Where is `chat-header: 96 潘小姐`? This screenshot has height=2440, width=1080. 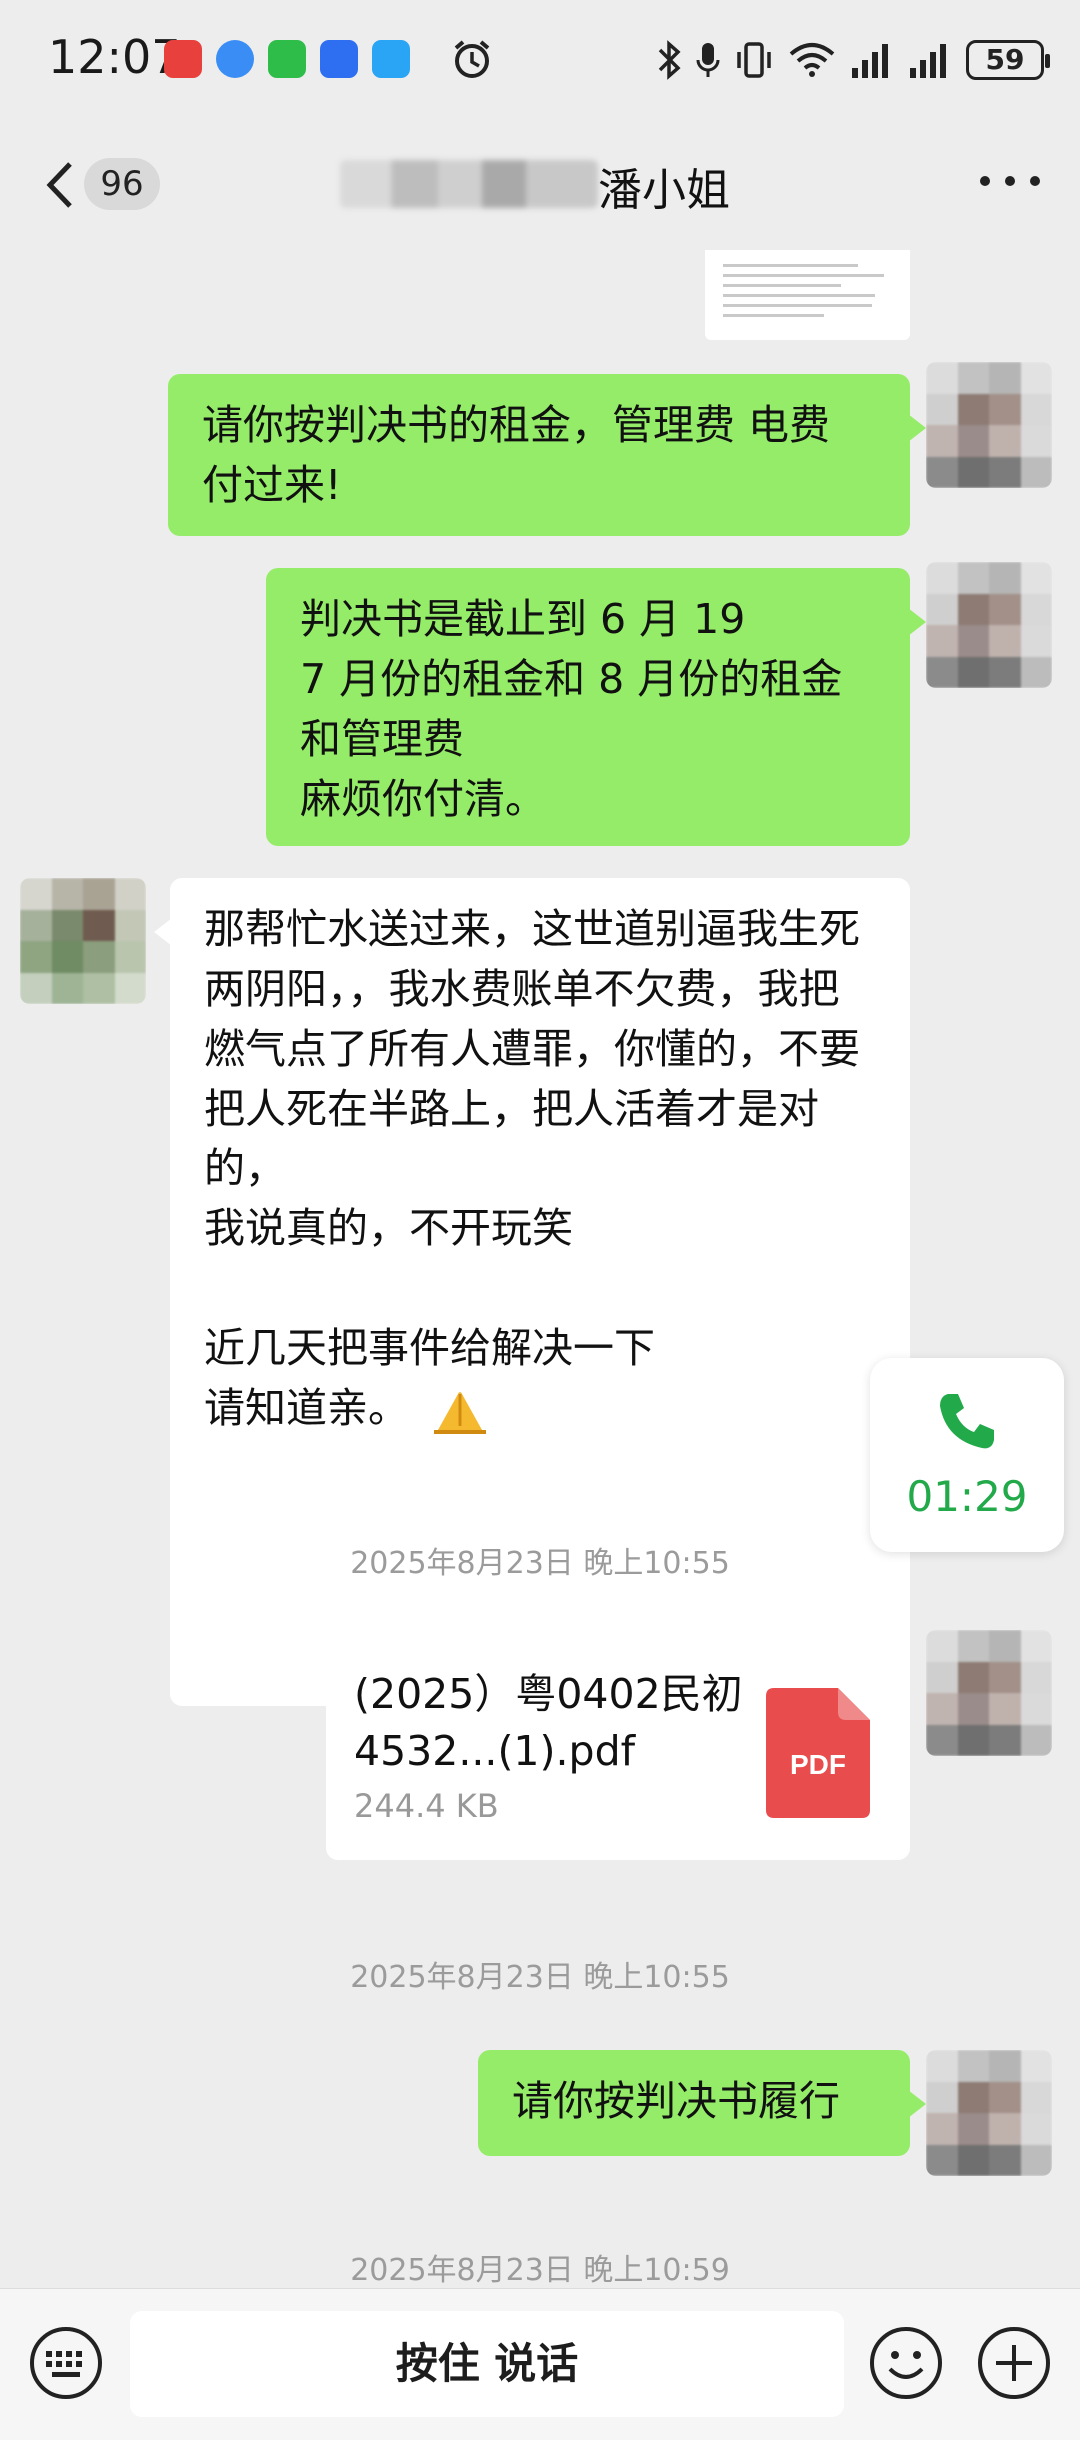 chat-header: 96 潘小姐 is located at coordinates (540, 185).